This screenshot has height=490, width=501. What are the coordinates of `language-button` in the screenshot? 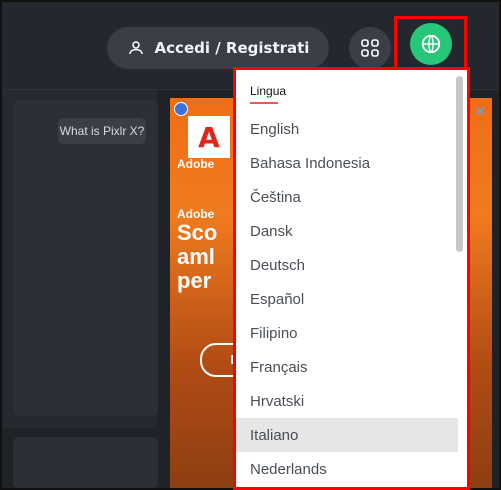 It's located at (430, 44).